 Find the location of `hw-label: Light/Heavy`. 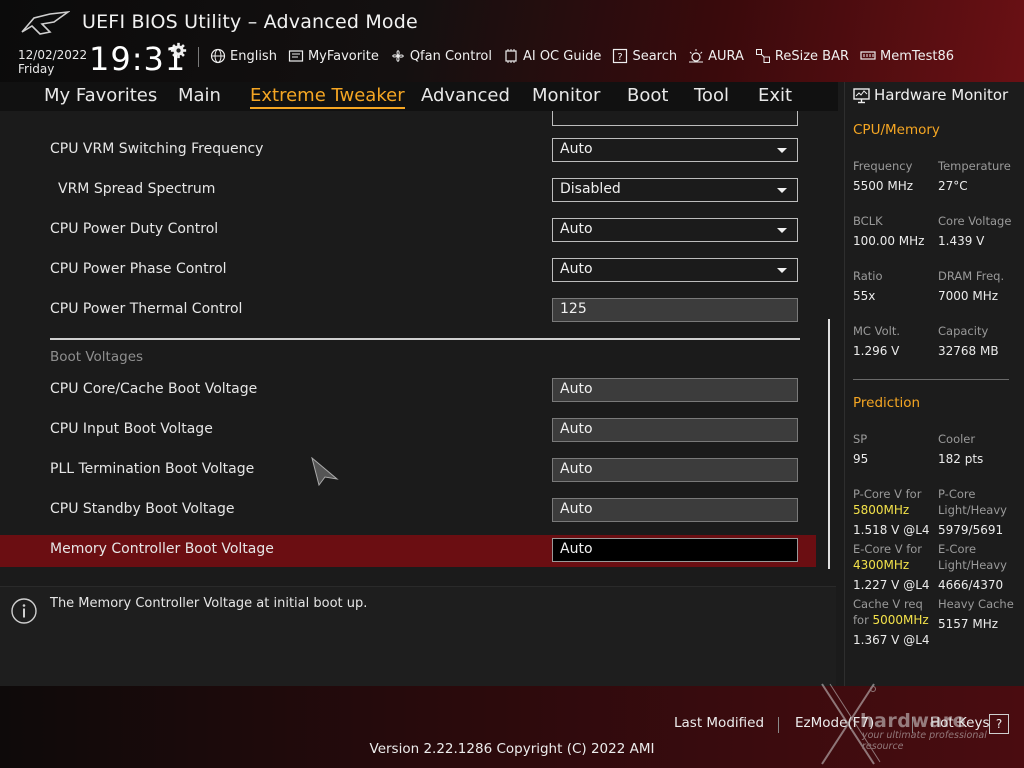

hw-label: Light/Heavy is located at coordinates (972, 565).